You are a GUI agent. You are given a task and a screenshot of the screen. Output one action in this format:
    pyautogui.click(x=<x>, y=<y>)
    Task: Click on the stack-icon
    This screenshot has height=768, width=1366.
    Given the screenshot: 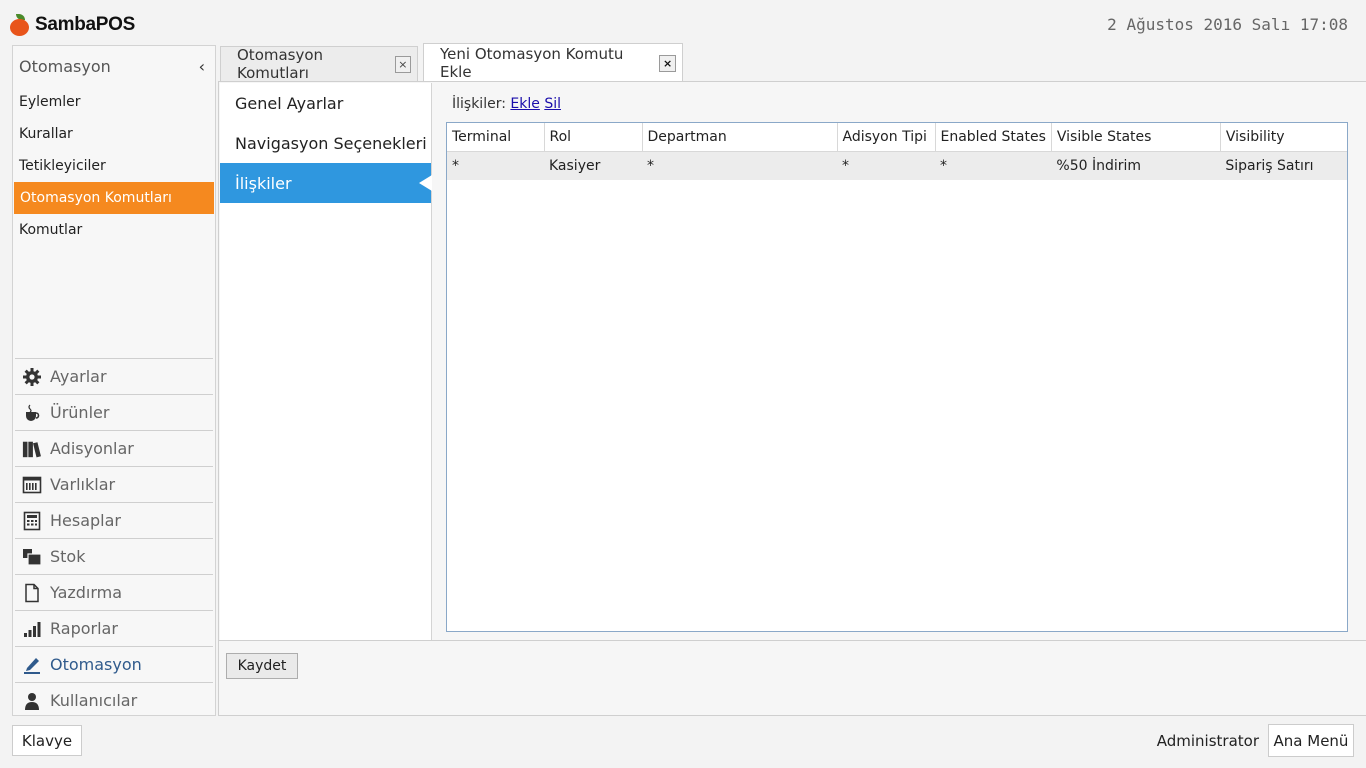 What is the action you would take?
    pyautogui.click(x=32, y=557)
    